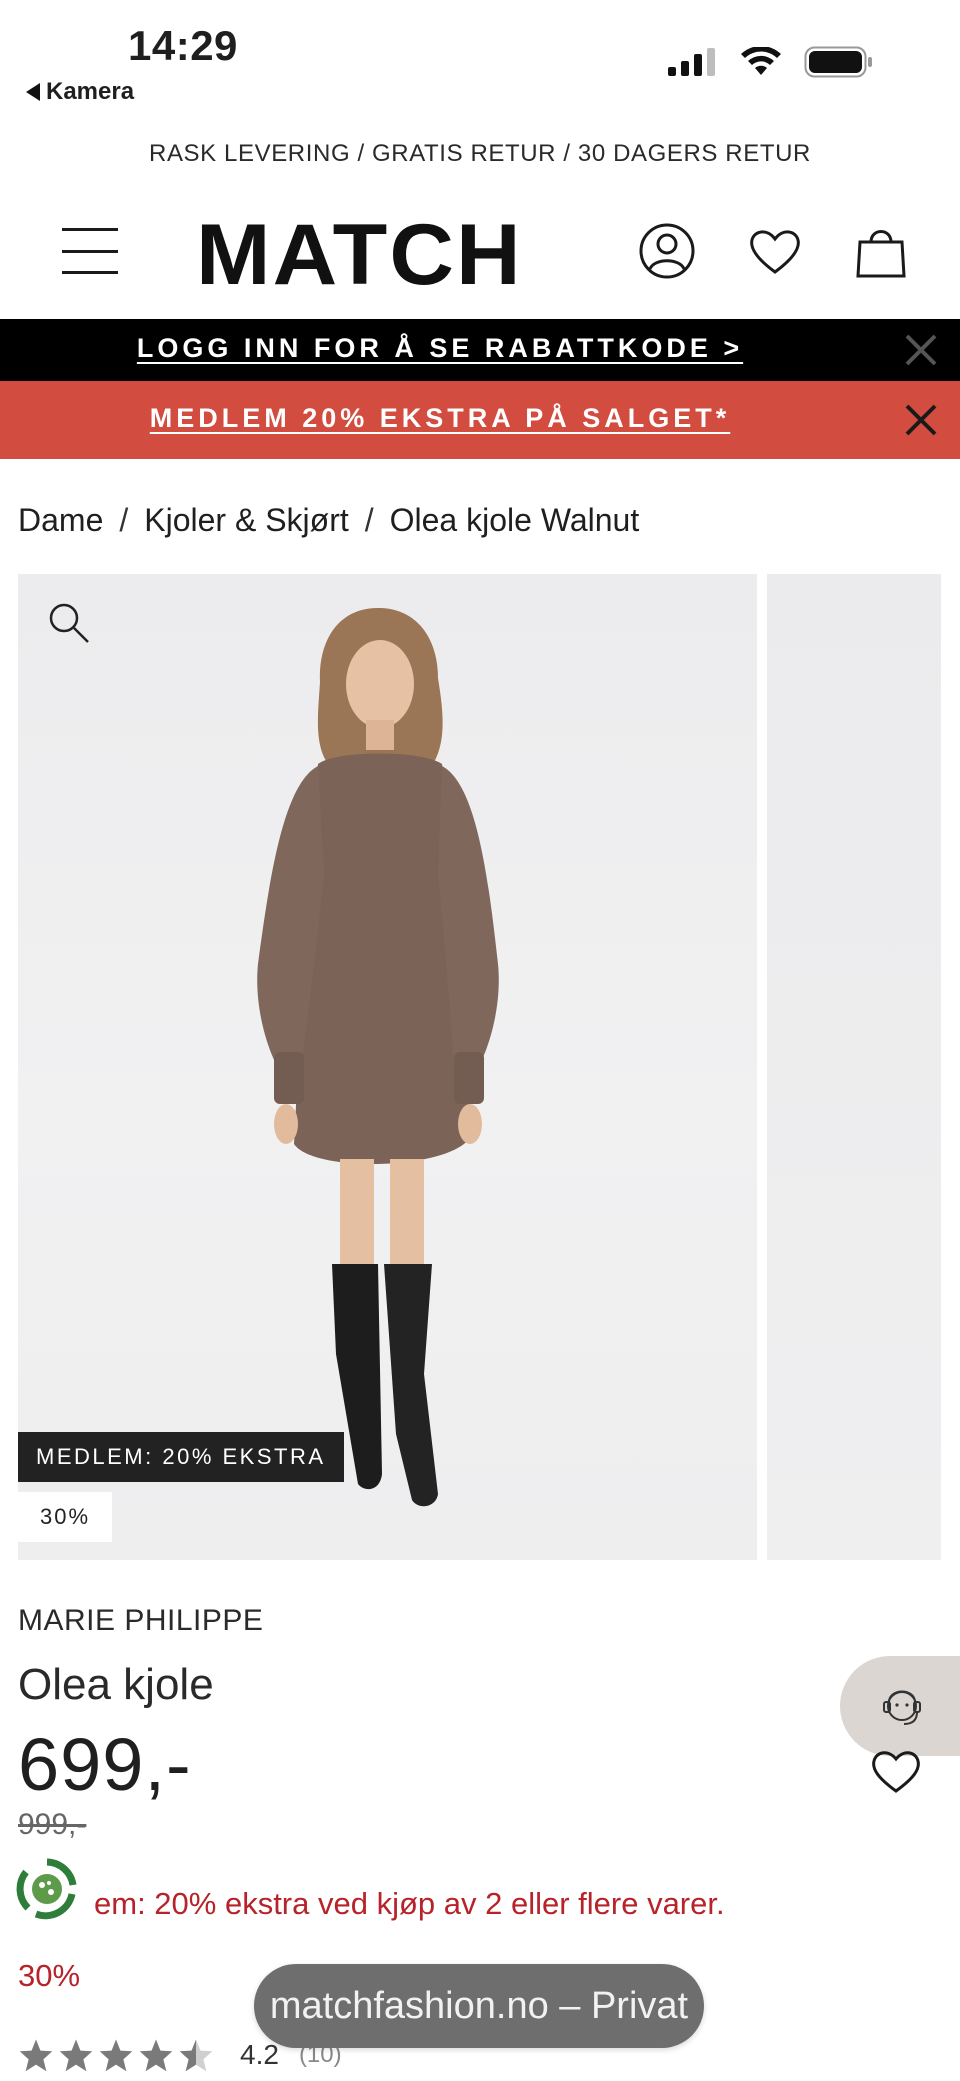 This screenshot has height=2081, width=960. What do you see at coordinates (52, 1824) in the screenshot?
I see `product-old-price: 999,-` at bounding box center [52, 1824].